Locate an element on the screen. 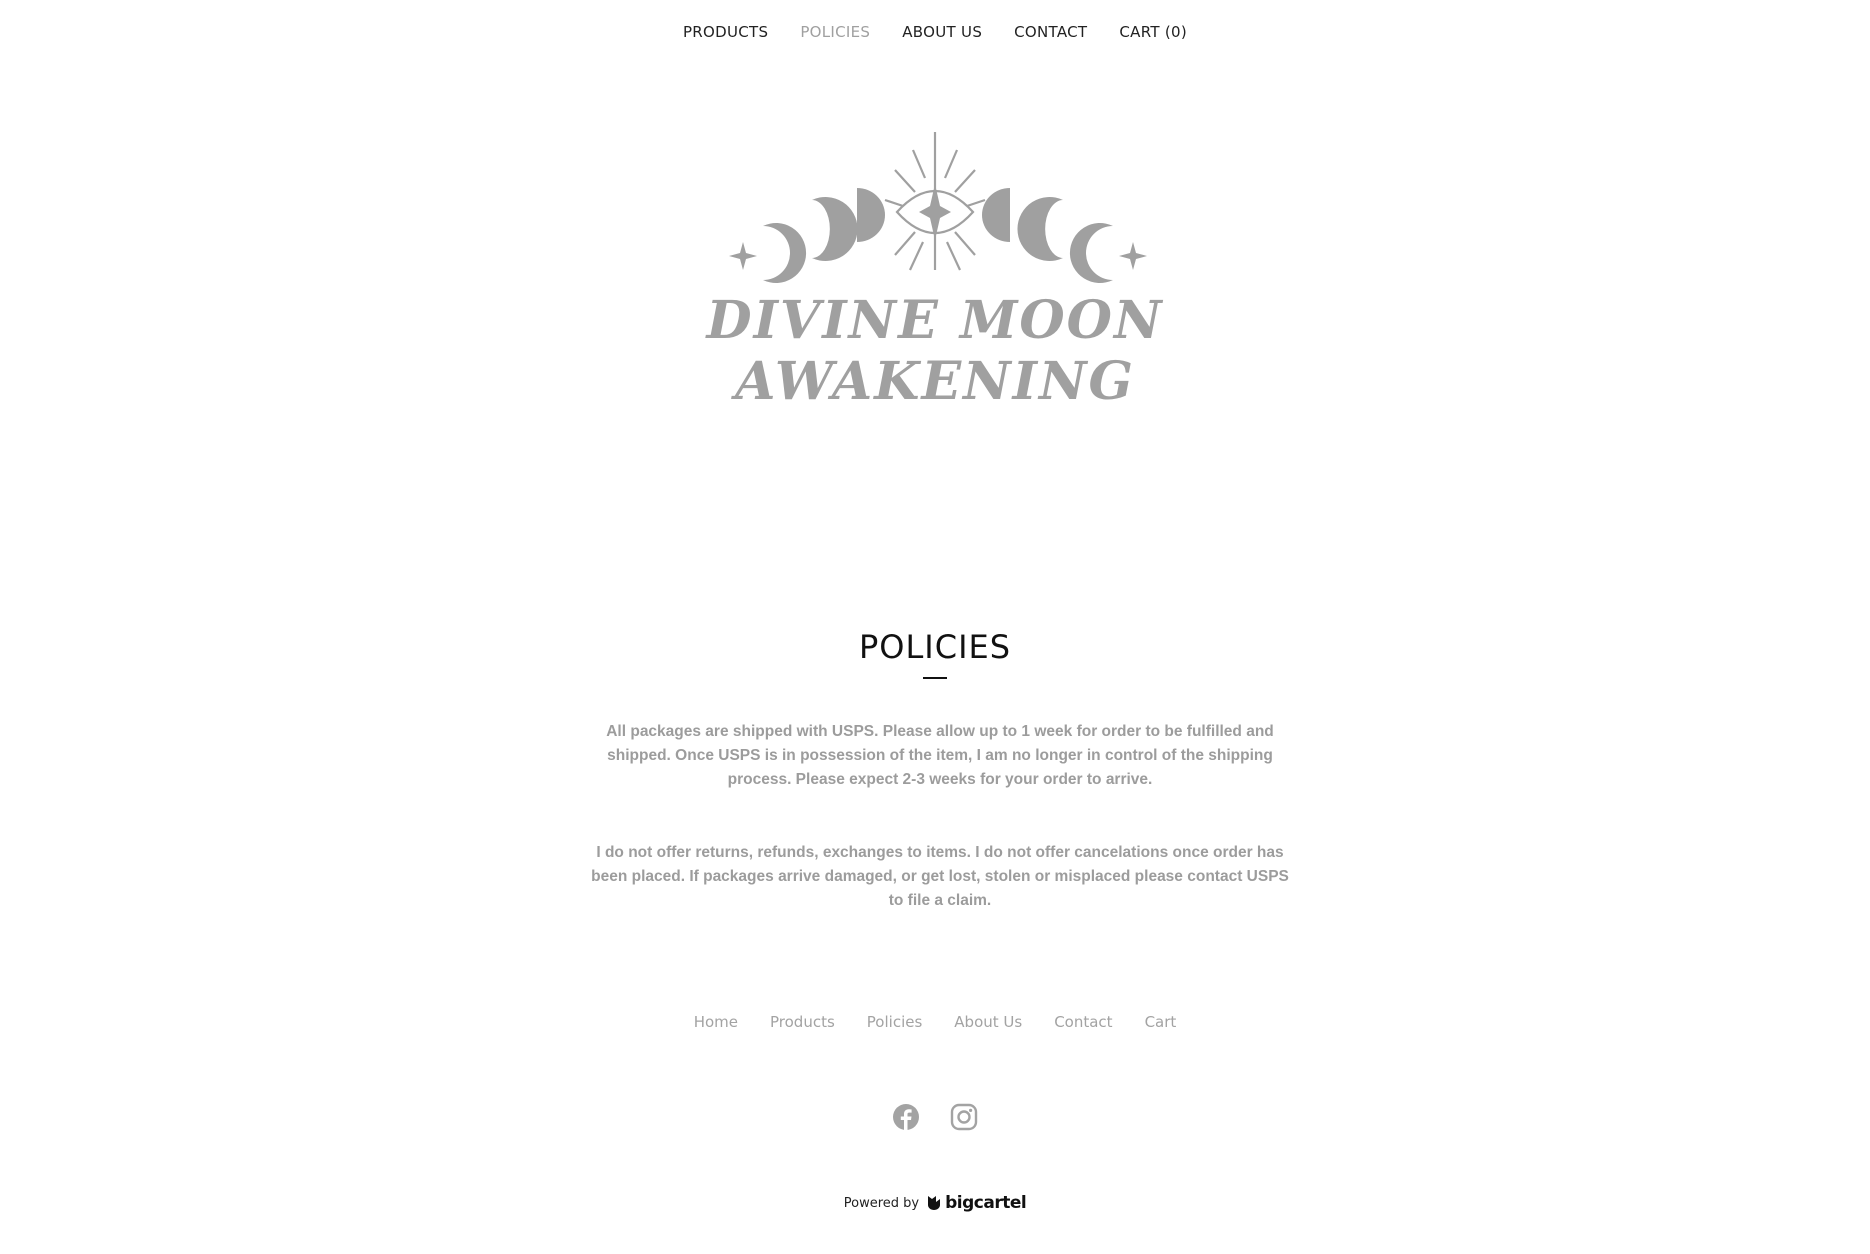 The image size is (1870, 1254). social-links is located at coordinates (935, 1117).